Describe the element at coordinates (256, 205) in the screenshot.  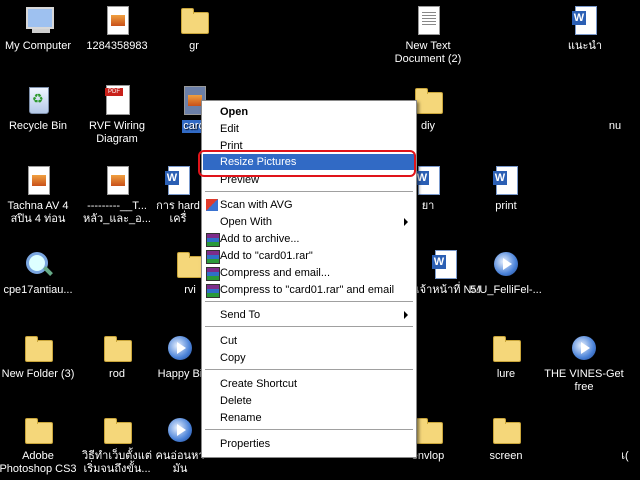
I see `menu-item-label: Scan with AVG` at that location.